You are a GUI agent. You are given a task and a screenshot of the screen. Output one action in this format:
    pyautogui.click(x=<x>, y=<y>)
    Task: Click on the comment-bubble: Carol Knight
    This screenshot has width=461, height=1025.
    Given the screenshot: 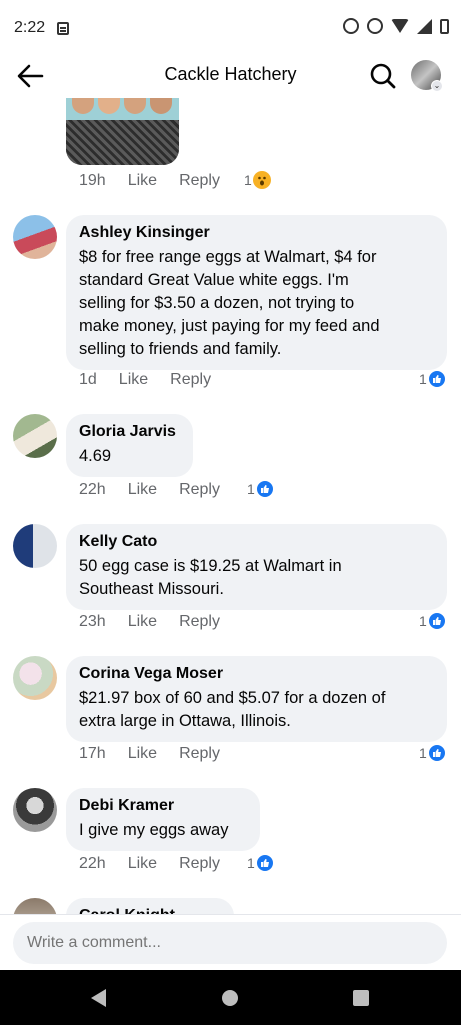 What is the action you would take?
    pyautogui.click(x=150, y=906)
    